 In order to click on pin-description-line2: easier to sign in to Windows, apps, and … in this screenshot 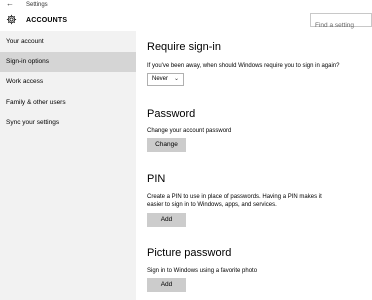, I will do `click(212, 205)`.